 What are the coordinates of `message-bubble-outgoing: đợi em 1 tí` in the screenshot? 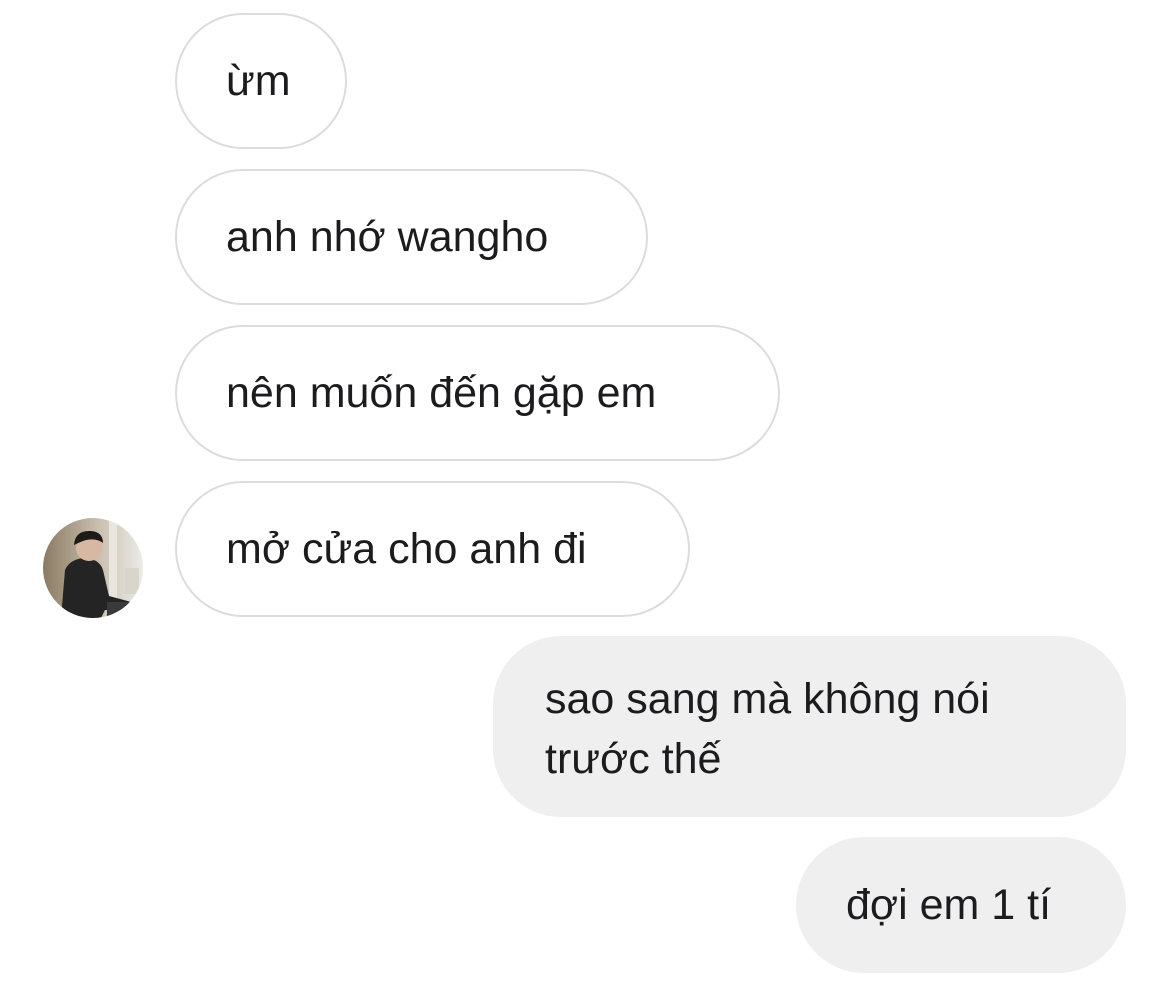 It's located at (961, 905).